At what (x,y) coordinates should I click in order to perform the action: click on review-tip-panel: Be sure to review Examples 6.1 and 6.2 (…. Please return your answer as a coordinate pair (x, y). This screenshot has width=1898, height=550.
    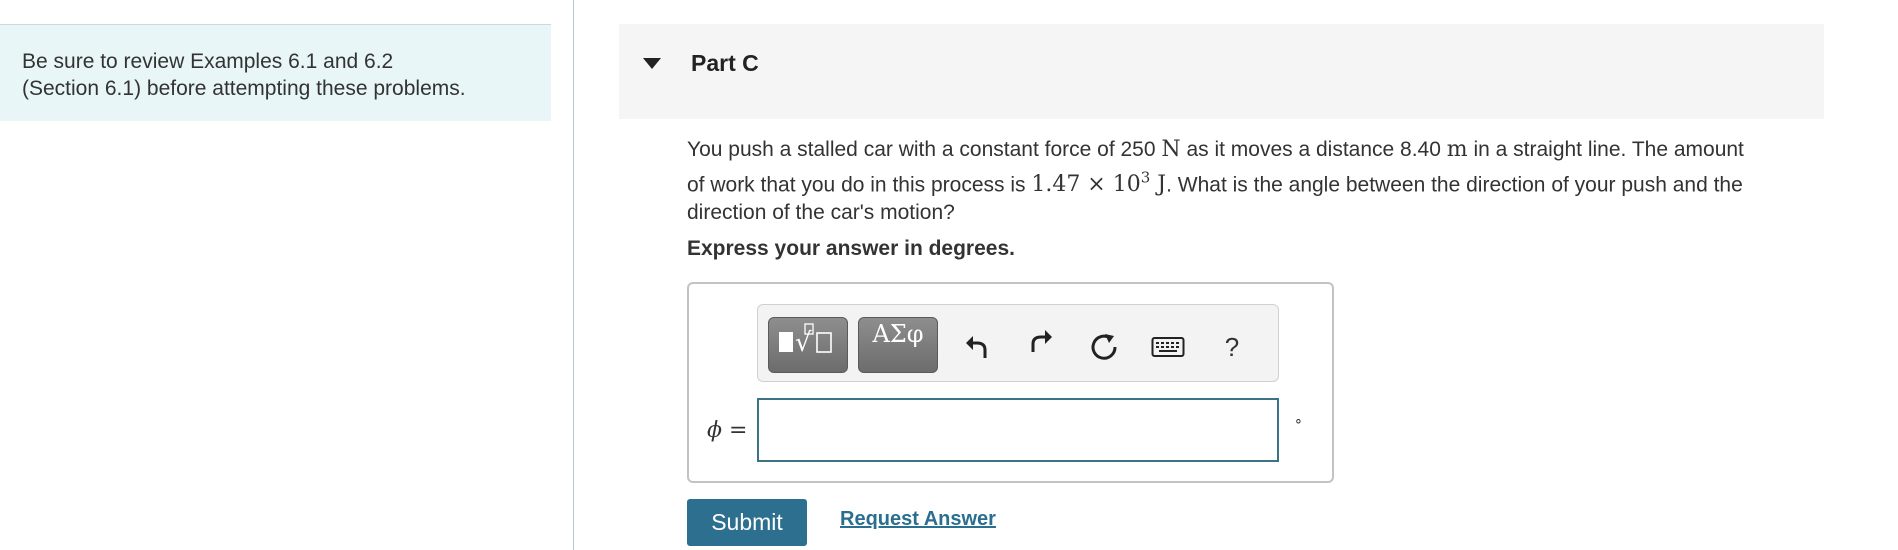
    Looking at the image, I should click on (275, 73).